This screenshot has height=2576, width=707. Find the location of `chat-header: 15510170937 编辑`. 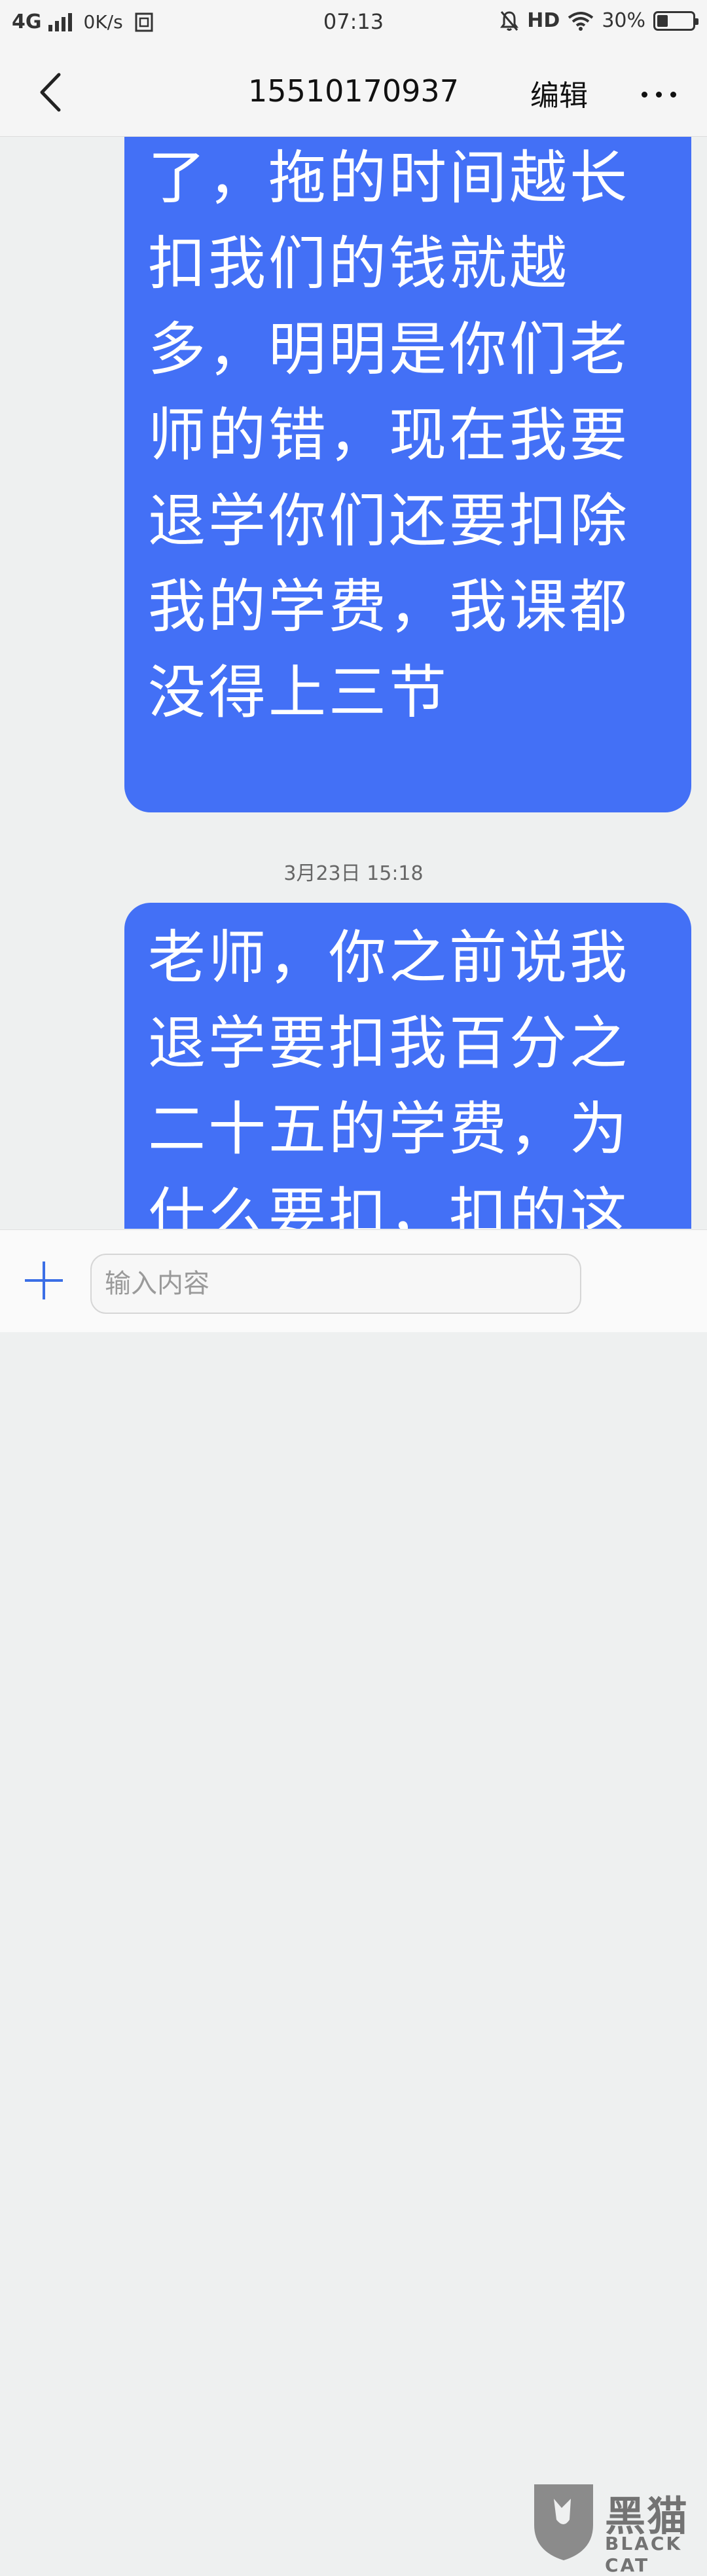

chat-header: 15510170937 编辑 is located at coordinates (353, 92).